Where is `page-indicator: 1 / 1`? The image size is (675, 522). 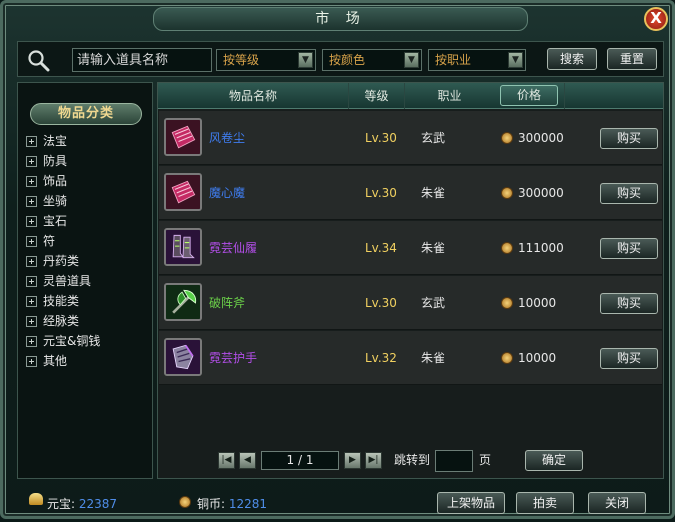 page-indicator: 1 / 1 is located at coordinates (300, 460).